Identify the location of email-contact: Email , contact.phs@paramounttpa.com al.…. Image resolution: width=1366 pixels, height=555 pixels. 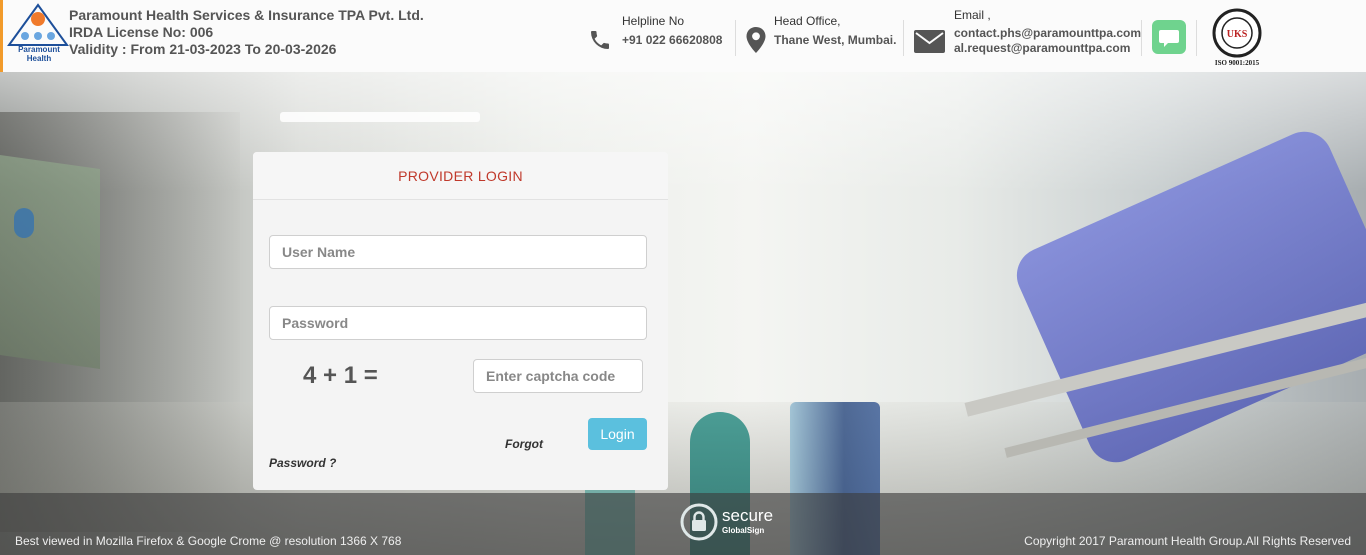
(1047, 30).